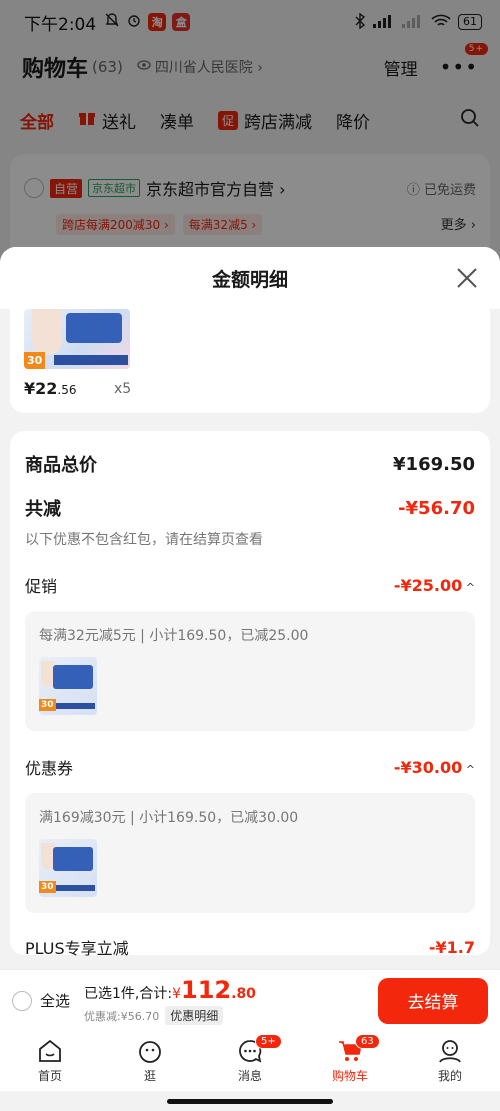  I want to click on discount-detail-button: 优惠明细, so click(194, 1015).